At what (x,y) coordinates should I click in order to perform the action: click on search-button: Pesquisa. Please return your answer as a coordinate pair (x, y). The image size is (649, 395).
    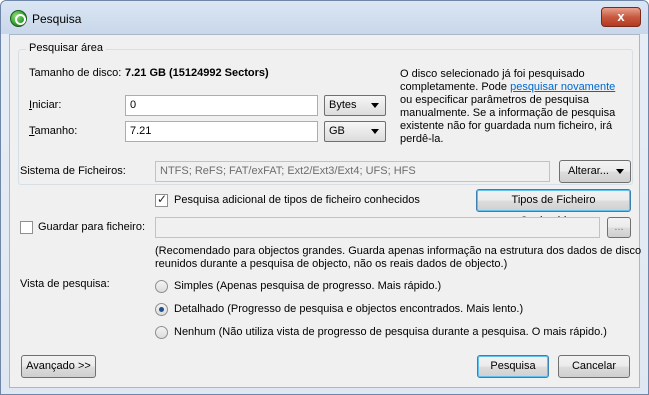
    Looking at the image, I should click on (513, 366).